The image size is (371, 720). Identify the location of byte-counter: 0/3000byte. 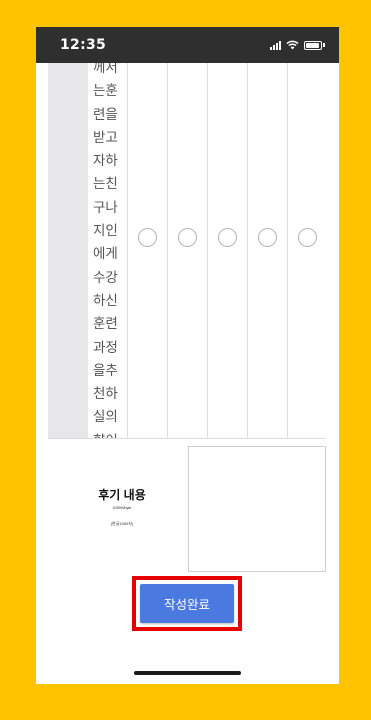
(122, 507).